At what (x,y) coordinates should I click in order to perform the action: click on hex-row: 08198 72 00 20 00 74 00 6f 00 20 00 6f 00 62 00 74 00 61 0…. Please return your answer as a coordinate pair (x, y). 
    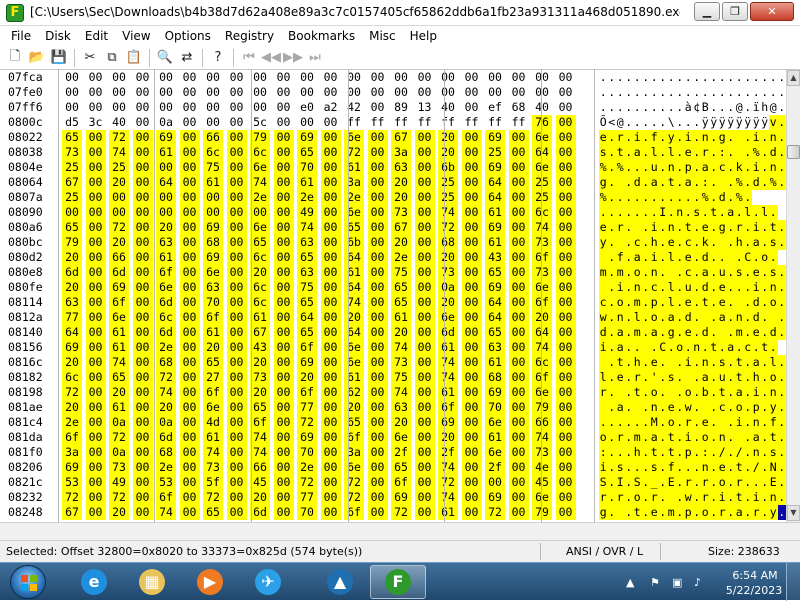
    Looking at the image, I should click on (396, 392).